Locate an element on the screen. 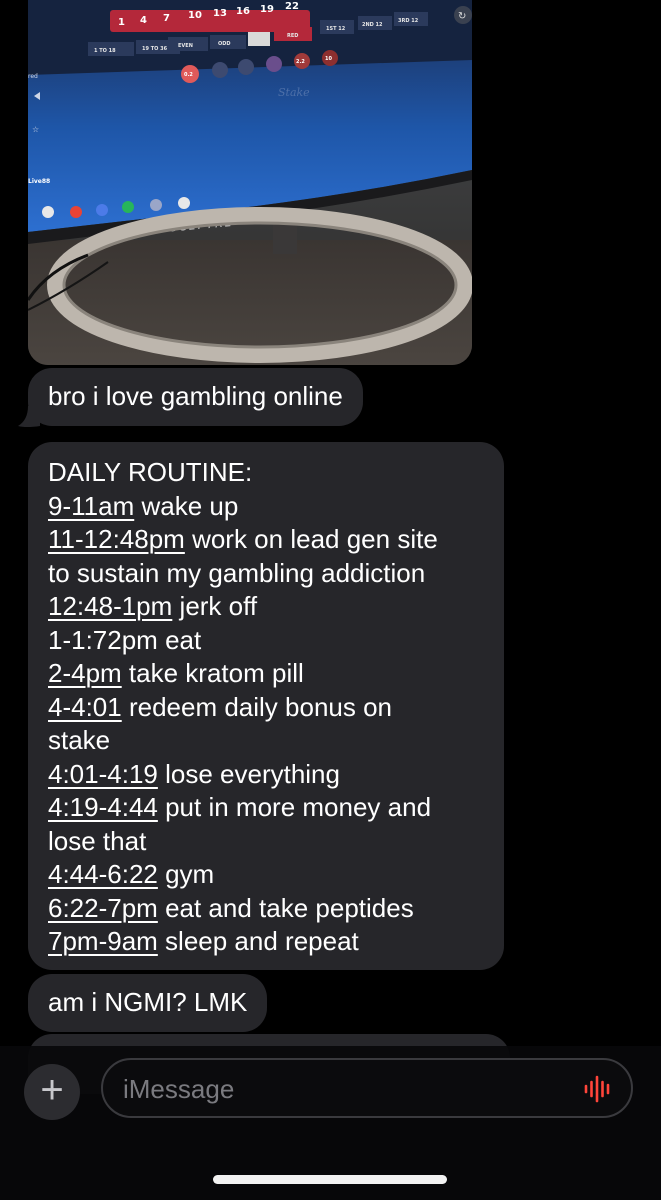 The image size is (661, 1200). add-attachment-button: + is located at coordinates (52, 1092).